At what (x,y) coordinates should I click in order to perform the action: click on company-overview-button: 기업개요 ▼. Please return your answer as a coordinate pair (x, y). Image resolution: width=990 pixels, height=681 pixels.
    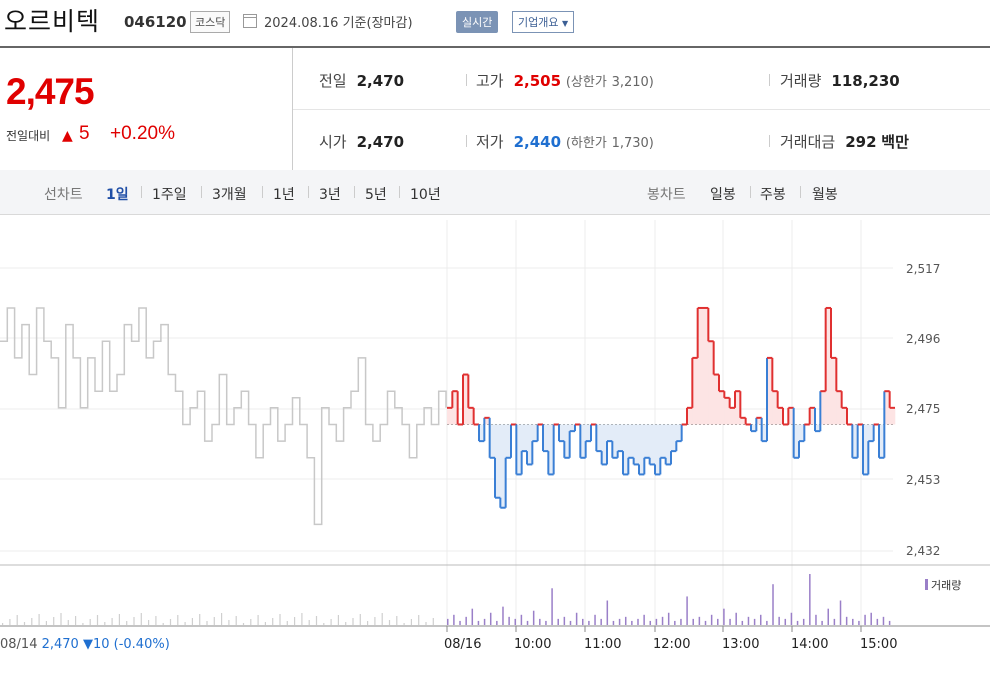
    Looking at the image, I should click on (543, 22).